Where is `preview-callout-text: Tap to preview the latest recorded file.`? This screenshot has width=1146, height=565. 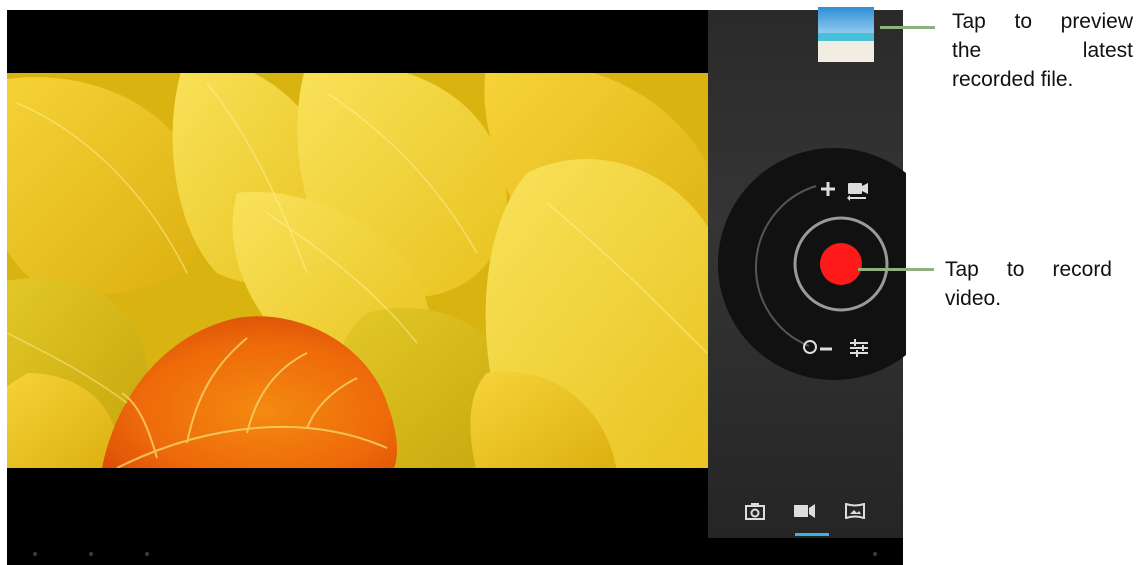 preview-callout-text: Tap to preview the latest recorded file. is located at coordinates (1042, 50).